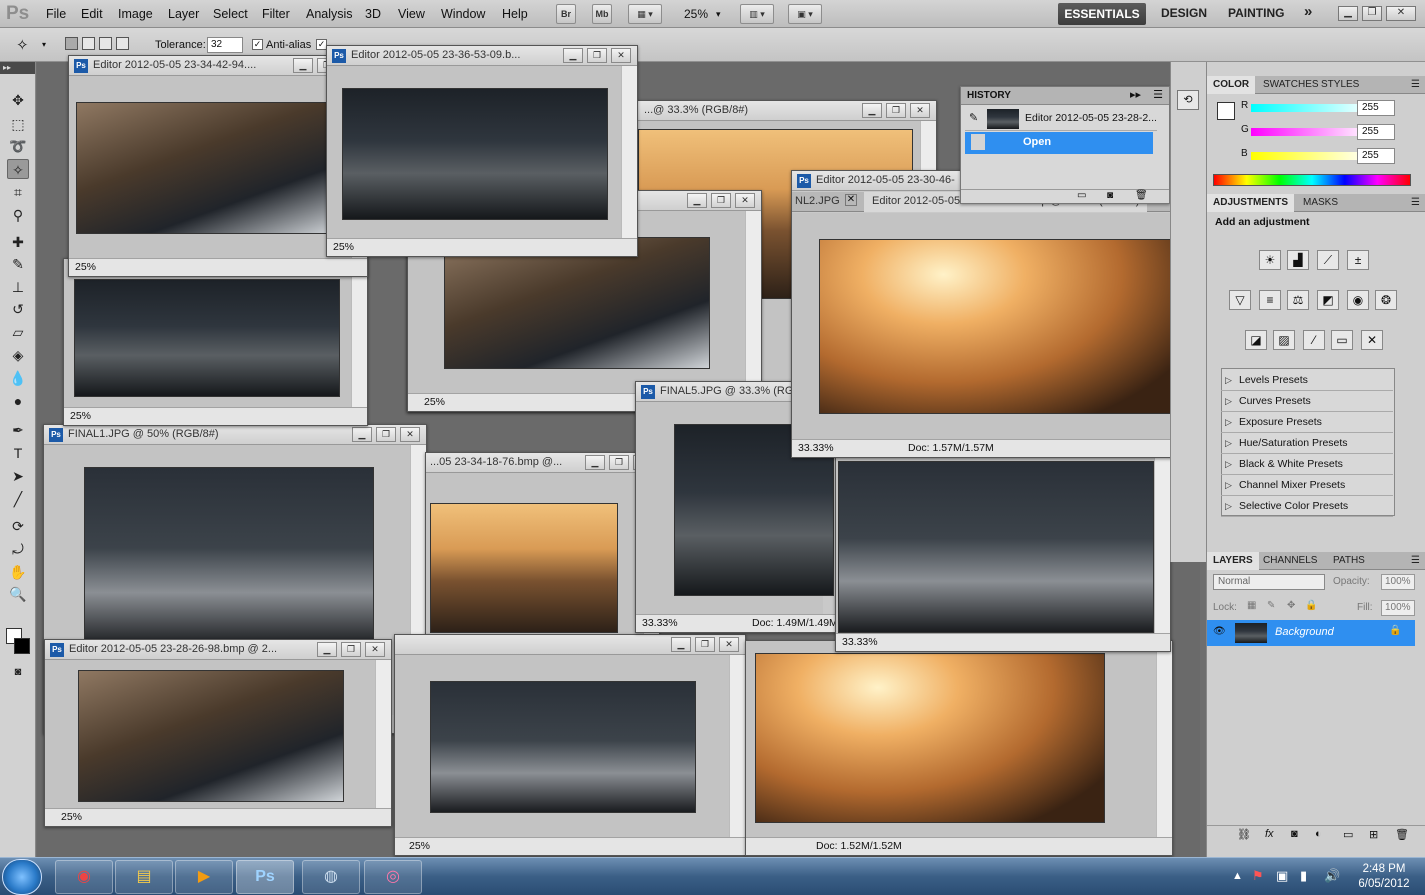 The width and height of the screenshot is (1425, 895). I want to click on preset-selective-color: ▷ Selective Color Presets, so click(1307, 506).